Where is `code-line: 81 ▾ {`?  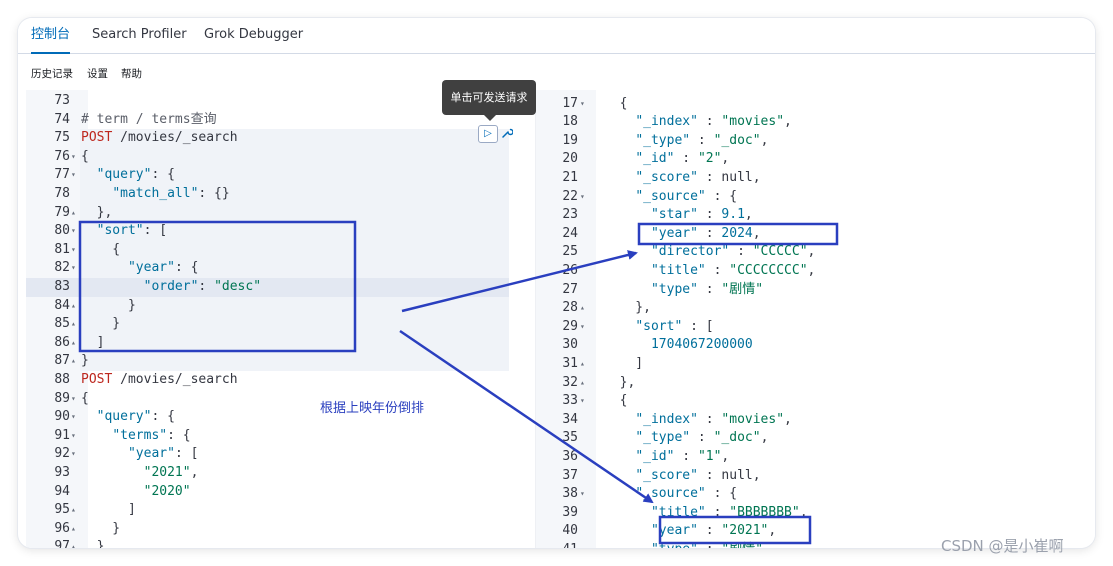
code-line: 81 ▾ { is located at coordinates (267, 250).